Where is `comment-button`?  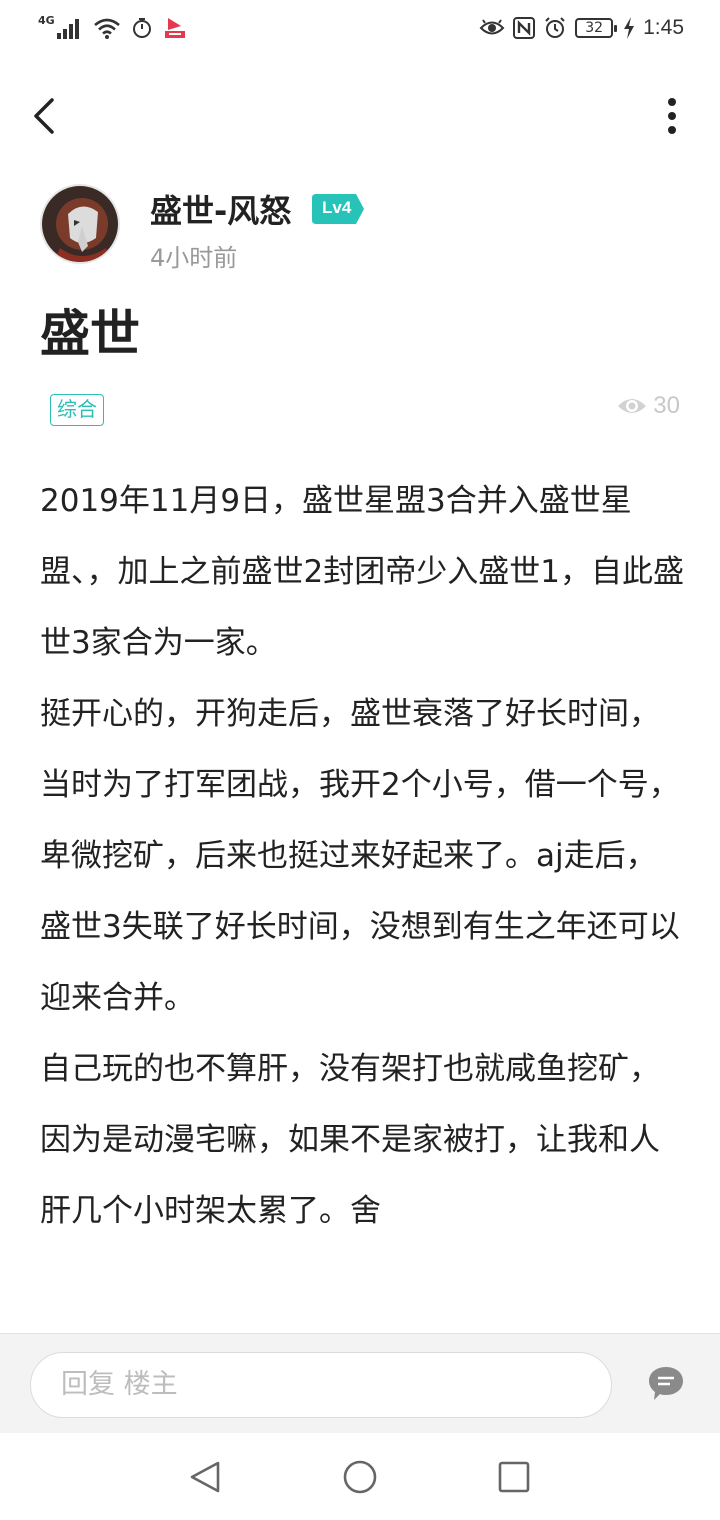
comment-button is located at coordinates (666, 1384).